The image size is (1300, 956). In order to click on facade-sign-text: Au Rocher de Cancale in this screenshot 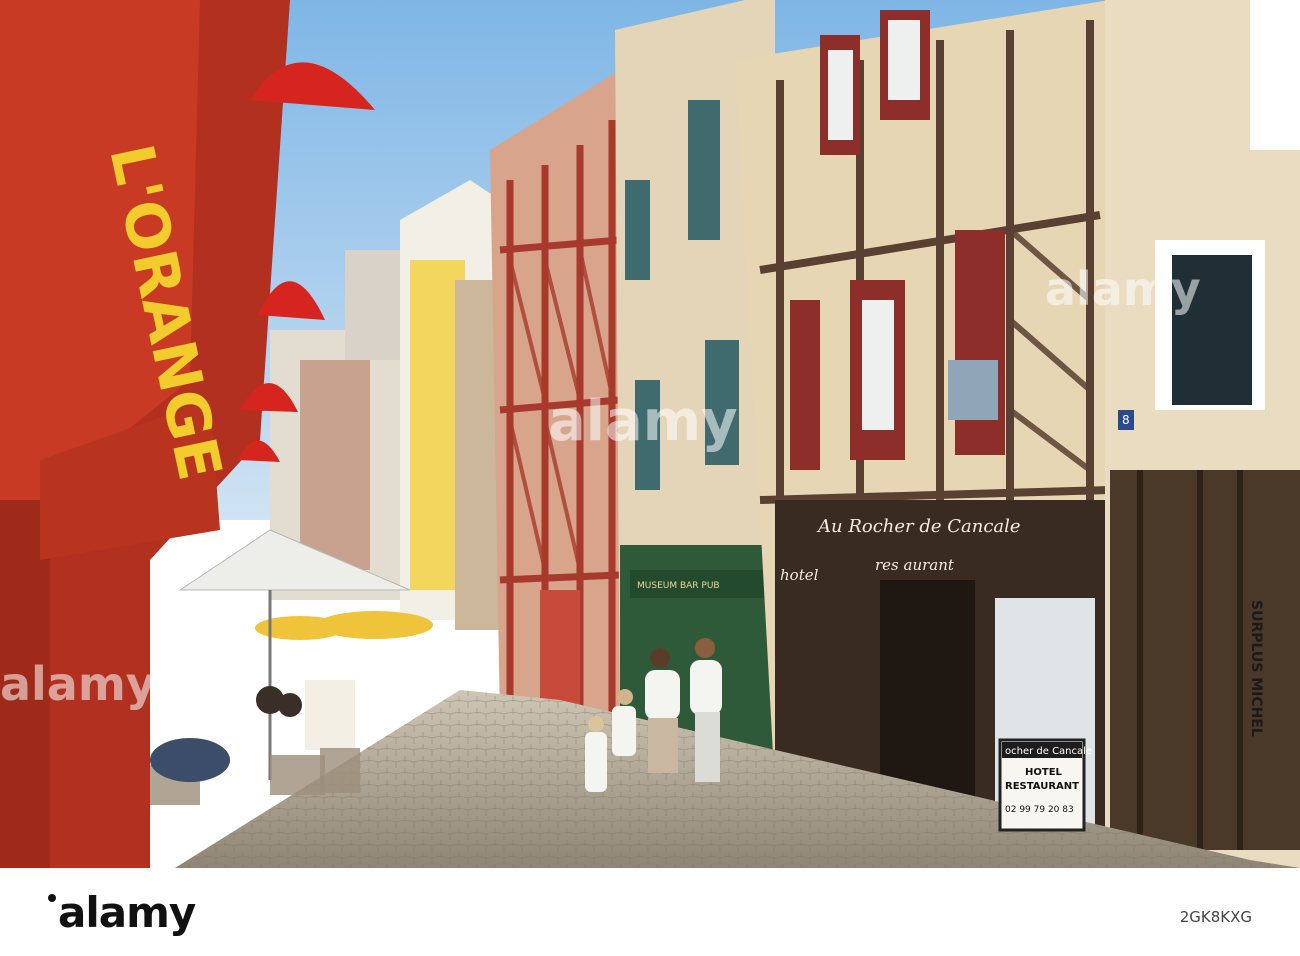, I will do `click(918, 526)`.